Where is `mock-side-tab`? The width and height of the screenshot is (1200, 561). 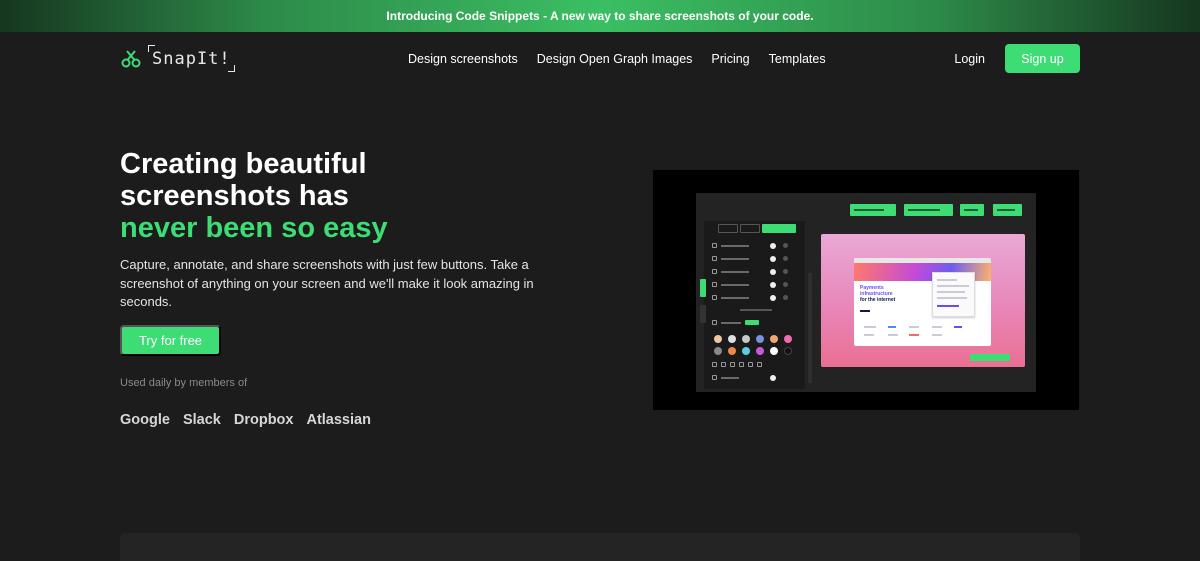
mock-side-tab is located at coordinates (703, 288).